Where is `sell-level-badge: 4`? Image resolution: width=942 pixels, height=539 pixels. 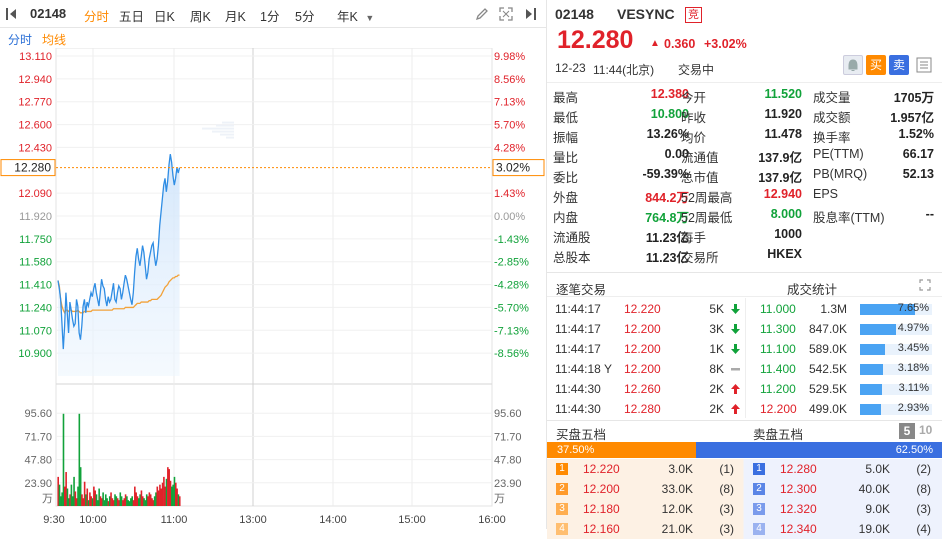 sell-level-badge: 4 is located at coordinates (759, 529).